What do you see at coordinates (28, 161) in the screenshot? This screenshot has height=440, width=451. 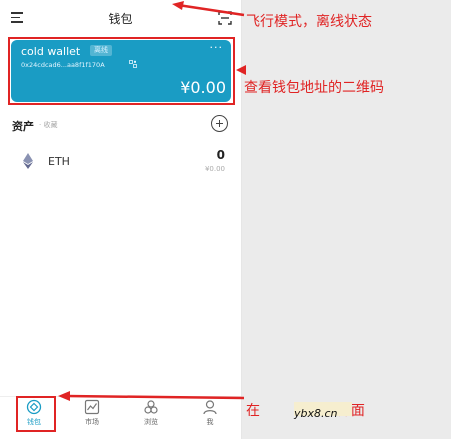 I see `eth-icon` at bounding box center [28, 161].